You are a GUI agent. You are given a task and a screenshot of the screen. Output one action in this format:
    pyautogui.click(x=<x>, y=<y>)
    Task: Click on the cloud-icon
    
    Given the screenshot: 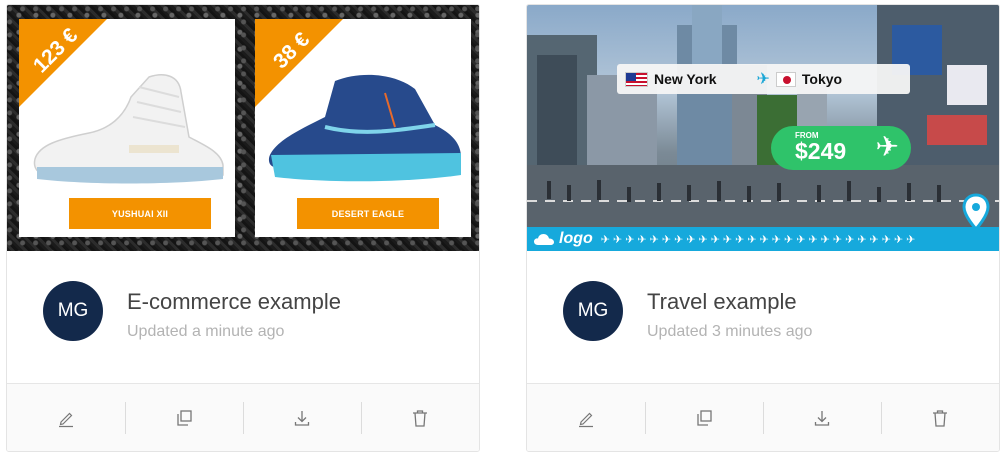 What is the action you would take?
    pyautogui.click(x=544, y=239)
    